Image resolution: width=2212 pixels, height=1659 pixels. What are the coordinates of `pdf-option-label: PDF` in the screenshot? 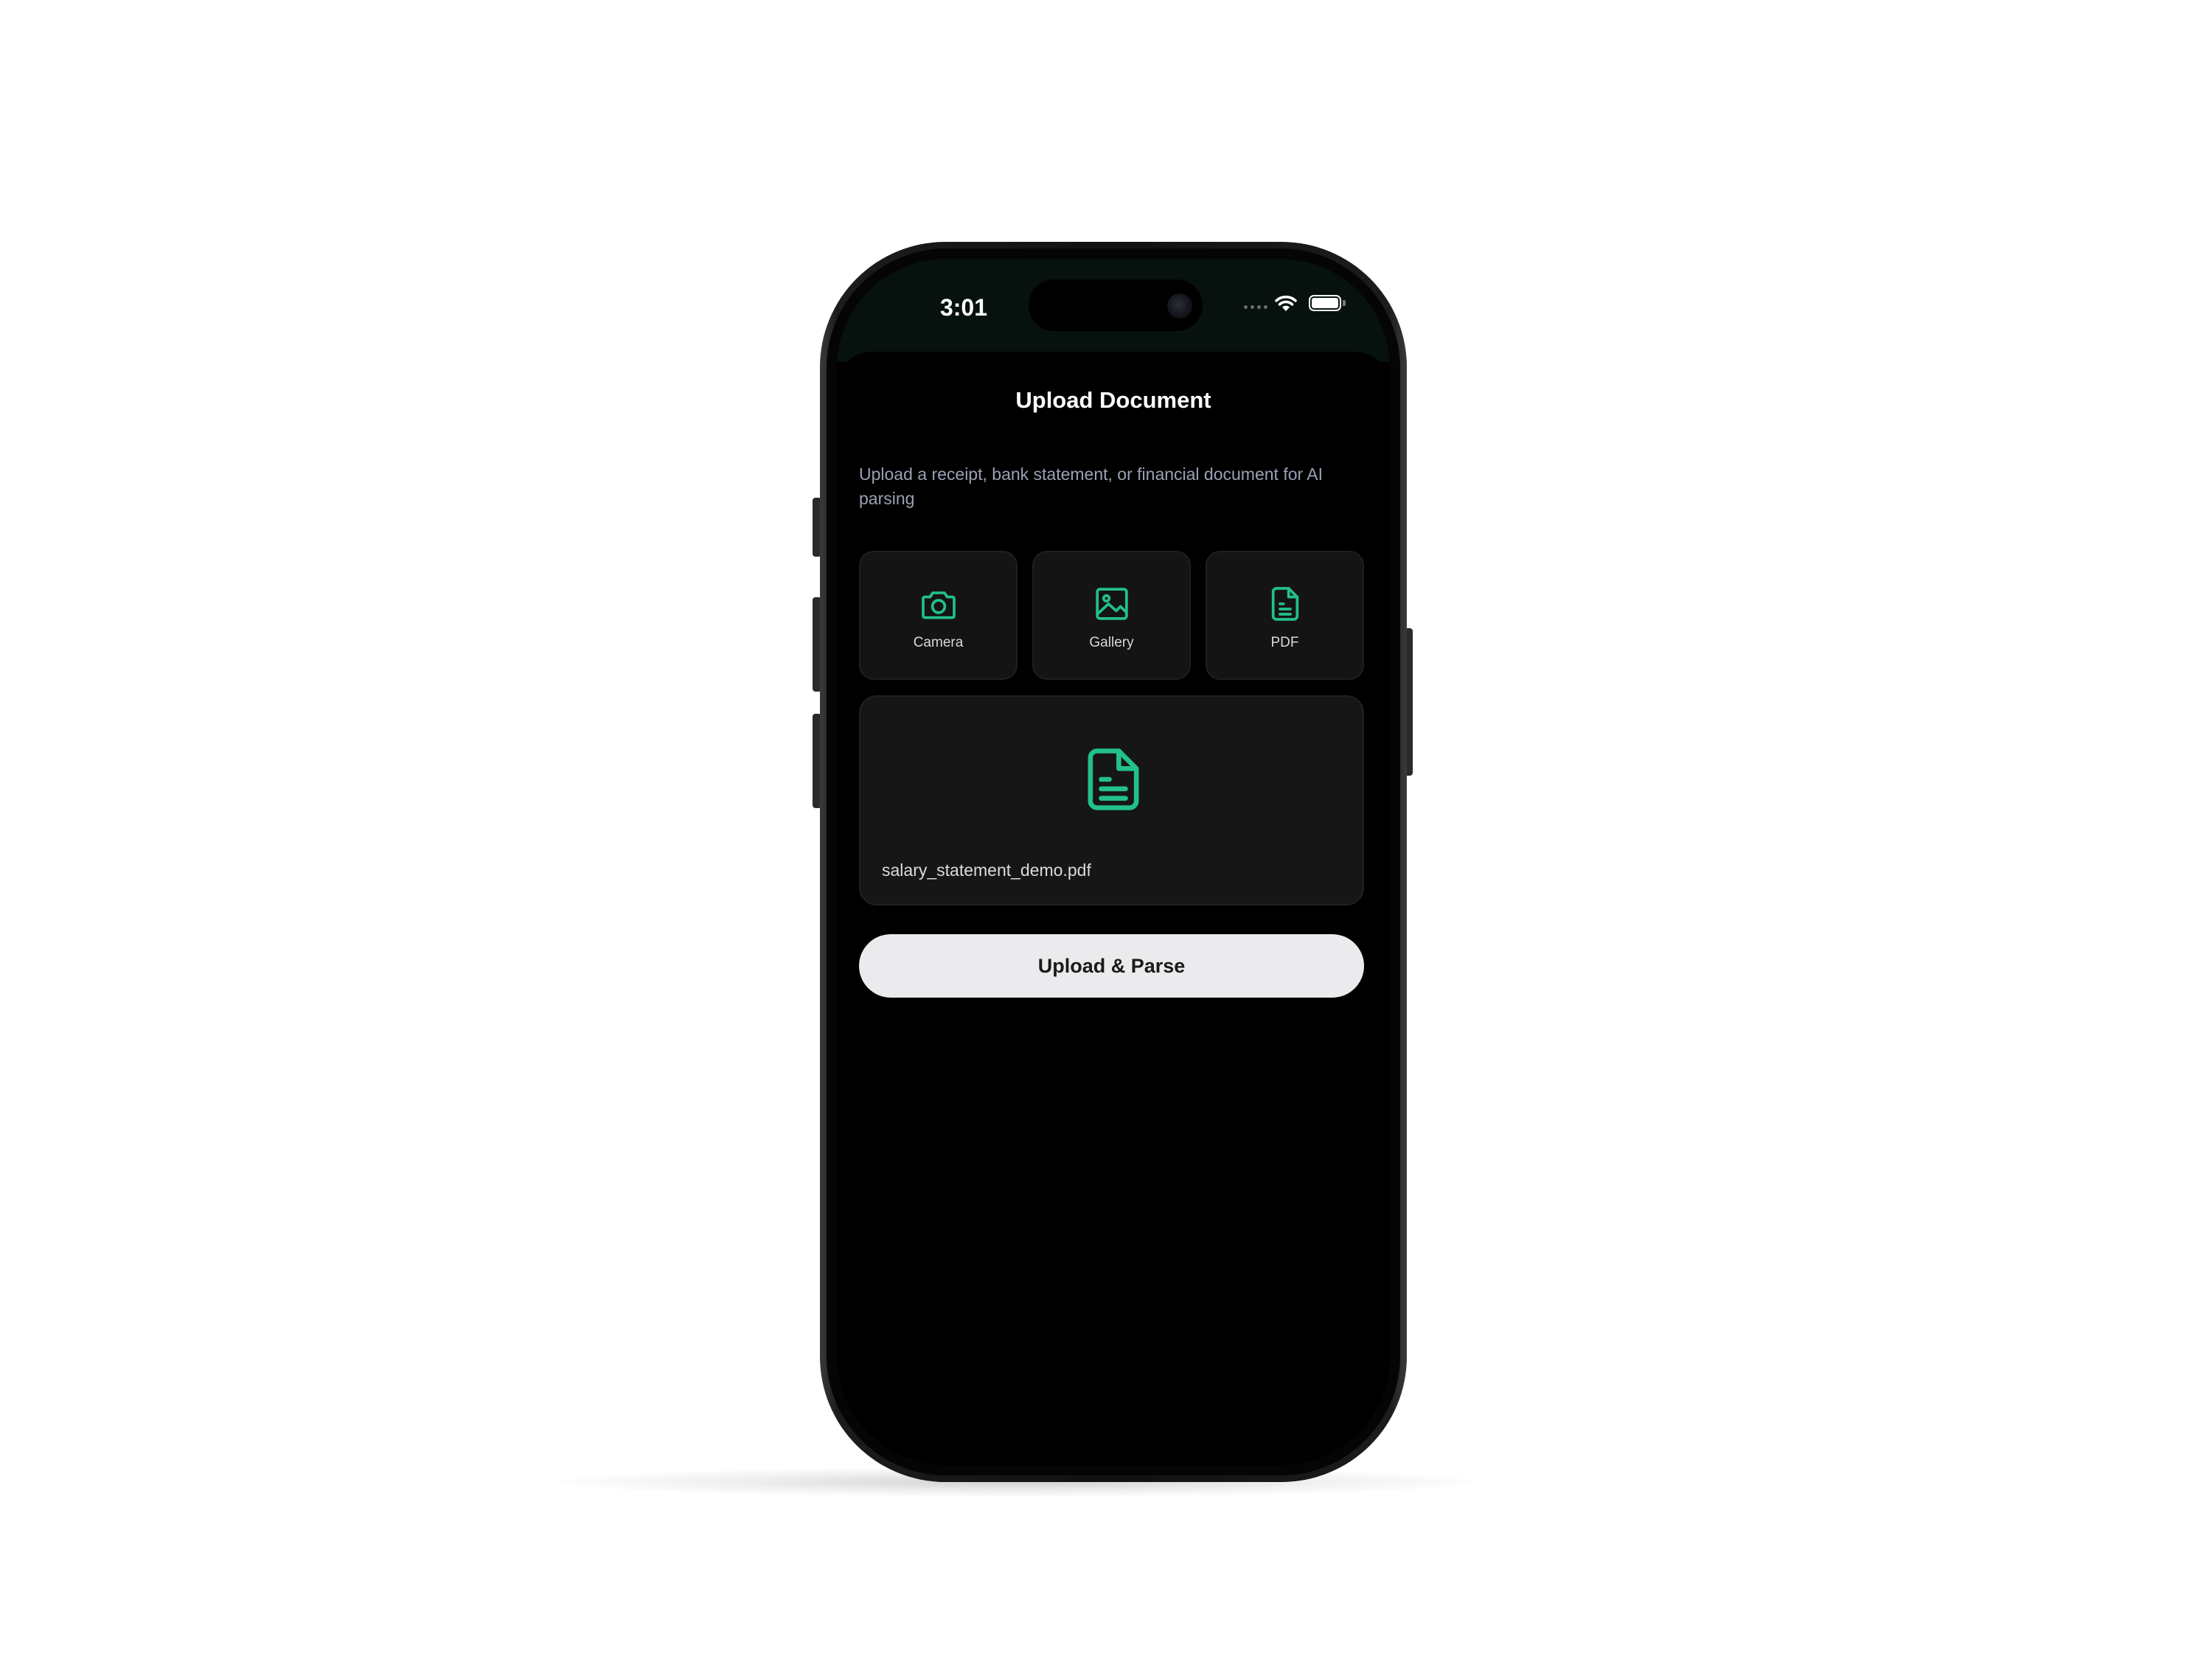 It's located at (1284, 642).